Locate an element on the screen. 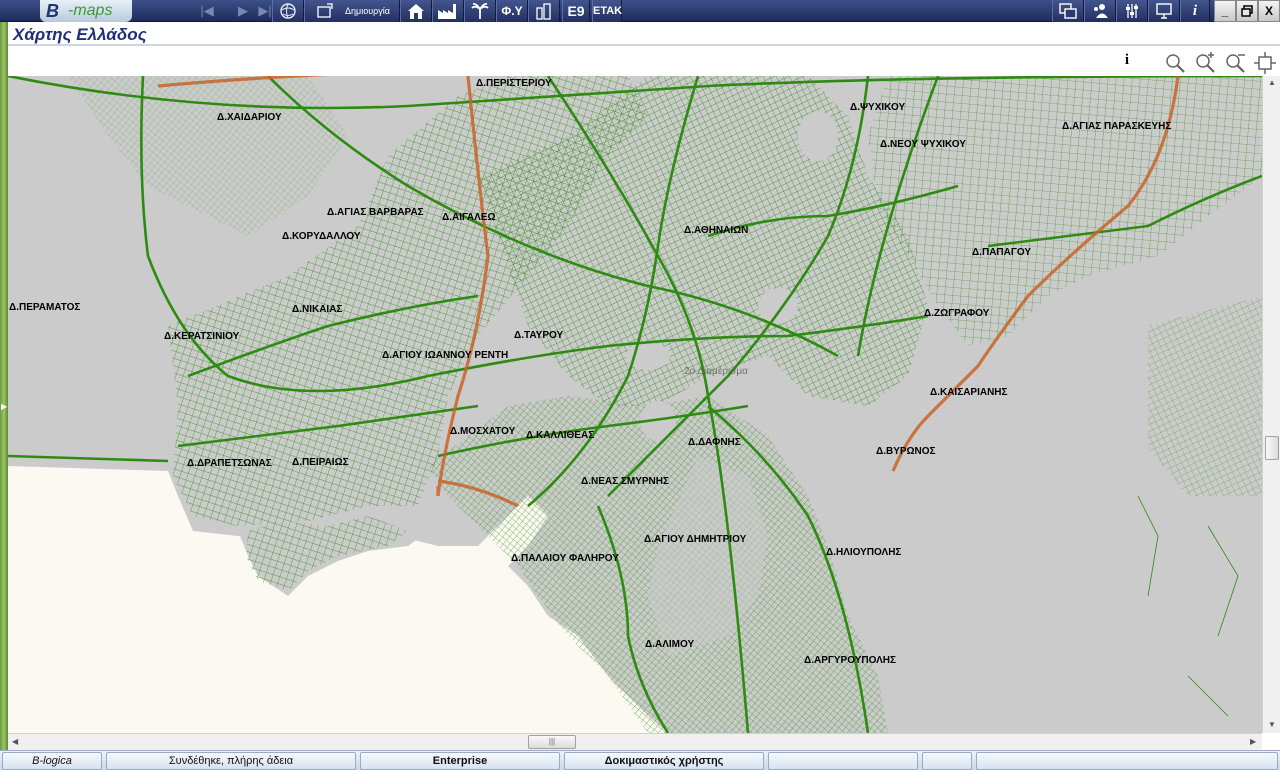 The width and height of the screenshot is (1280, 770). create-button: Δημιουργία is located at coordinates (352, 11).